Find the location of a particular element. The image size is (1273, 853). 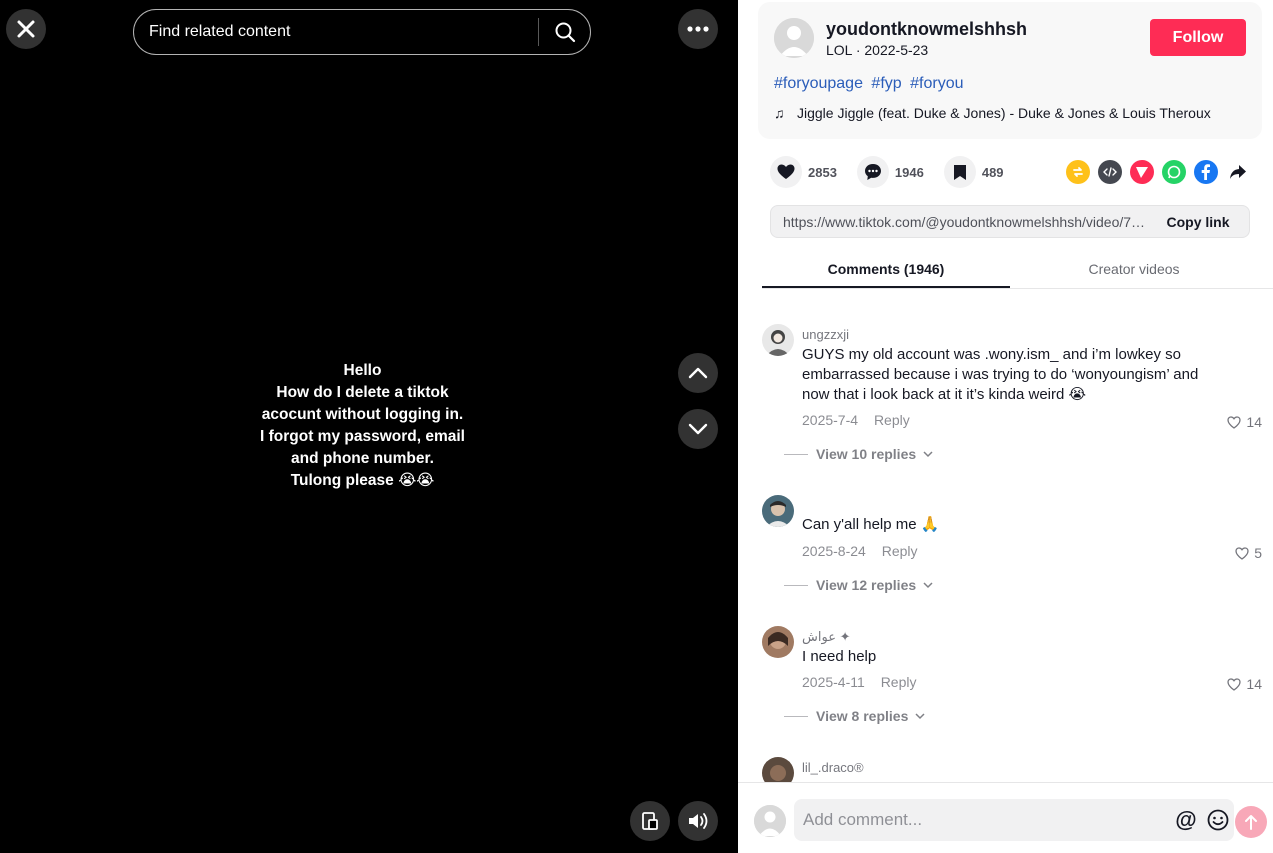

emoji-icon is located at coordinates (1218, 820).